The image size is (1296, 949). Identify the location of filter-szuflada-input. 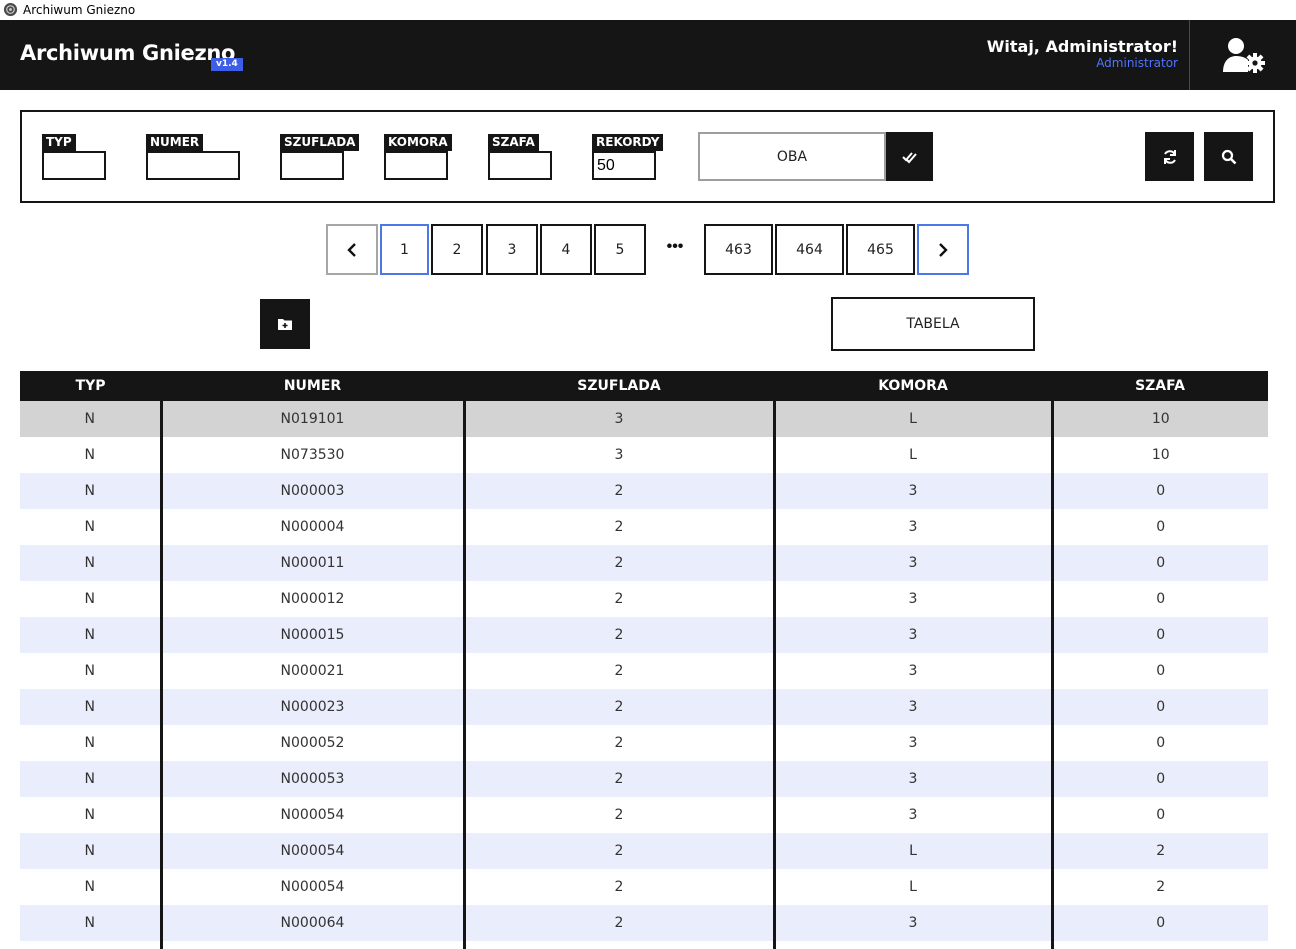
(312, 165).